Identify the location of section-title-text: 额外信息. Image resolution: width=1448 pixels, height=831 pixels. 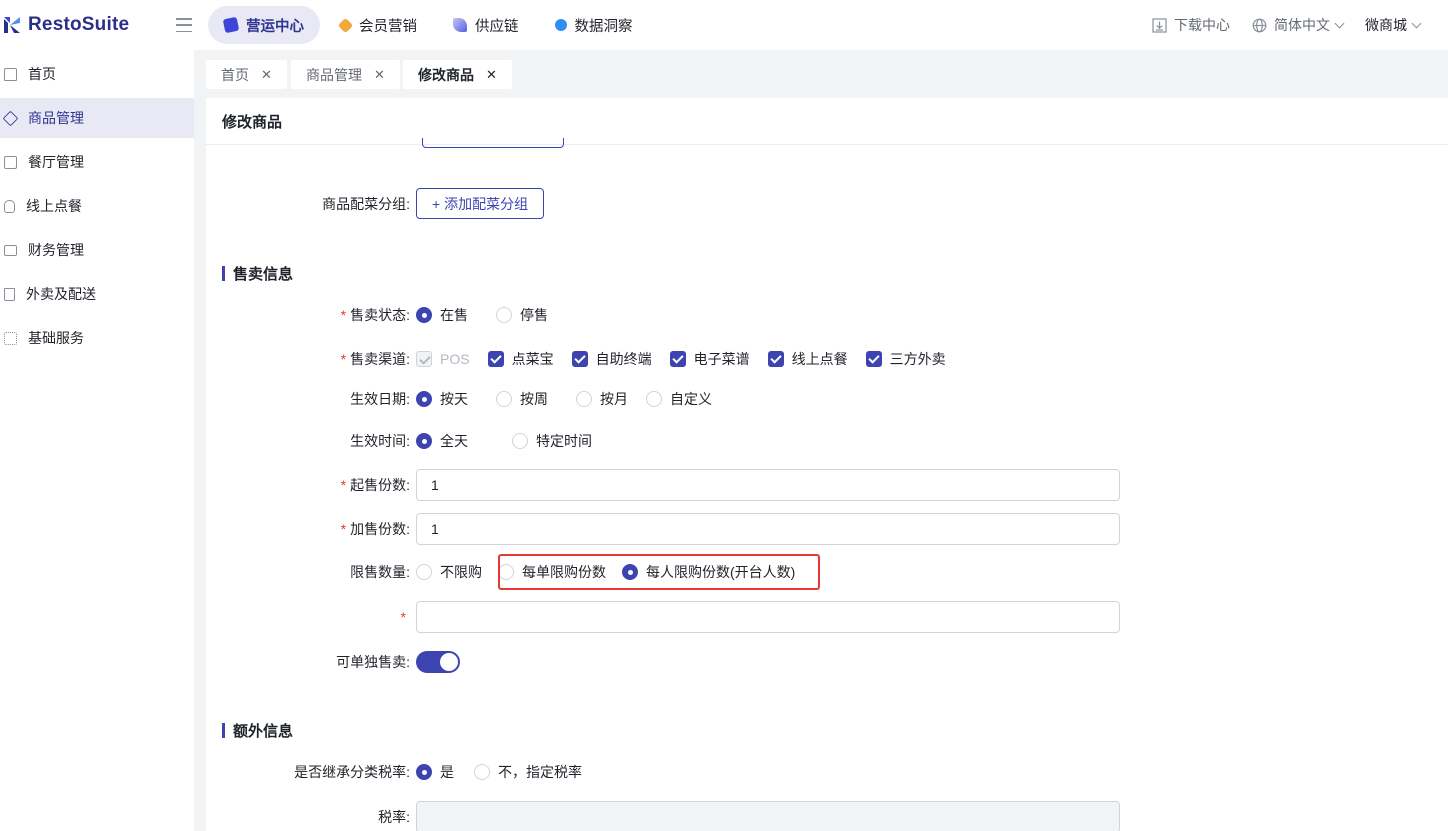
(263, 731).